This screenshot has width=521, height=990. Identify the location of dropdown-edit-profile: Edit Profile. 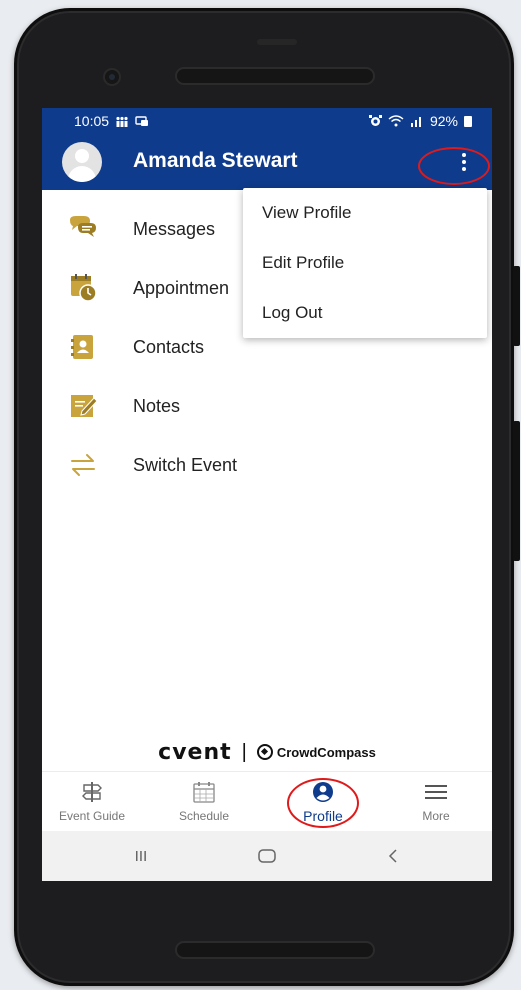
(365, 263).